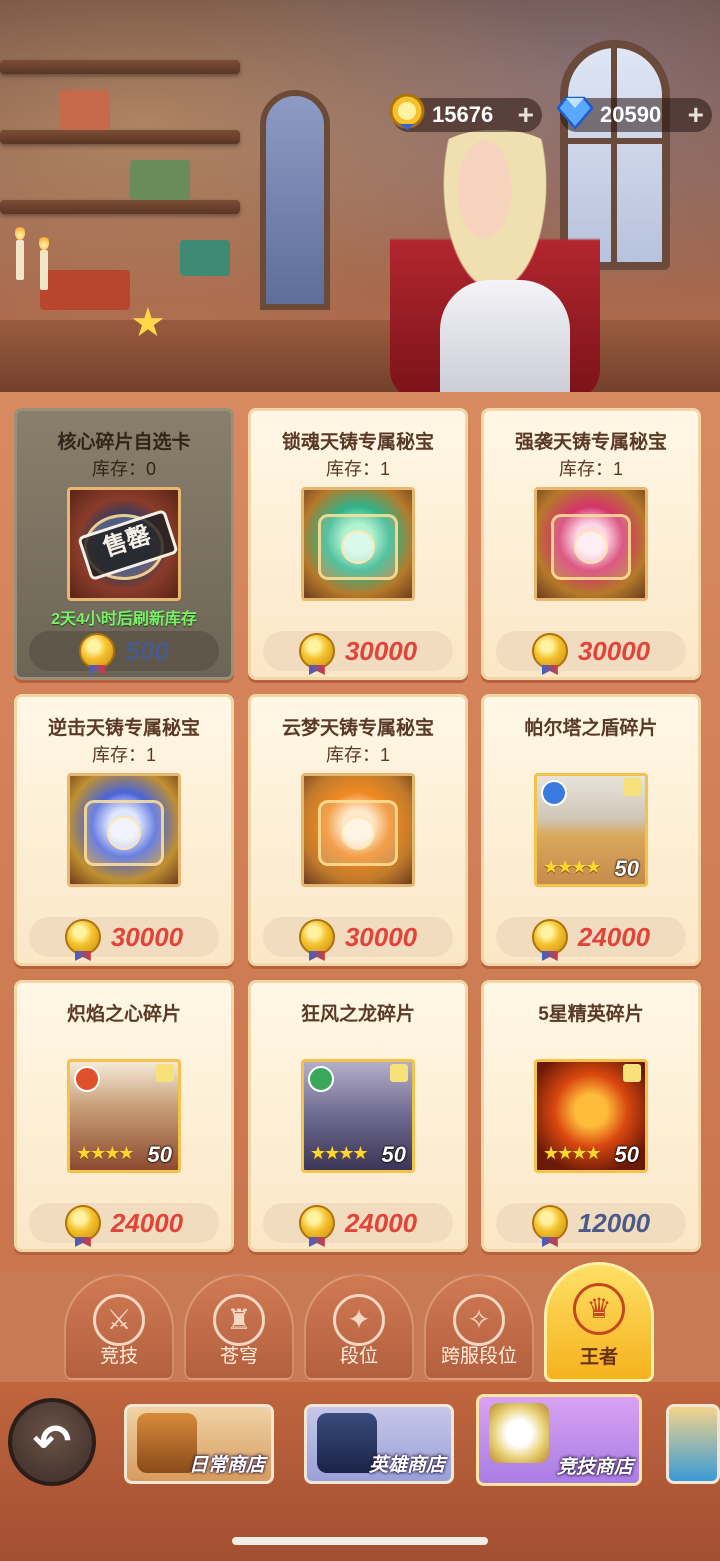  I want to click on gold-coin-icon, so click(407, 111).